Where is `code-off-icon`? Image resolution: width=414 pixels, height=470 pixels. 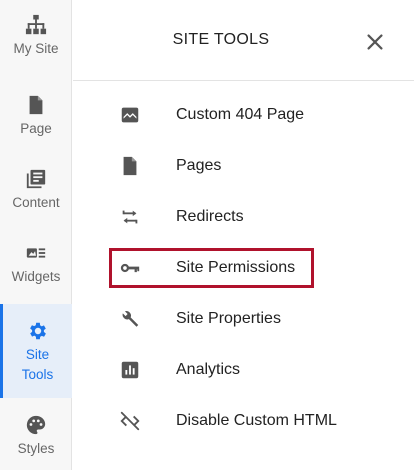 code-off-icon is located at coordinates (130, 421).